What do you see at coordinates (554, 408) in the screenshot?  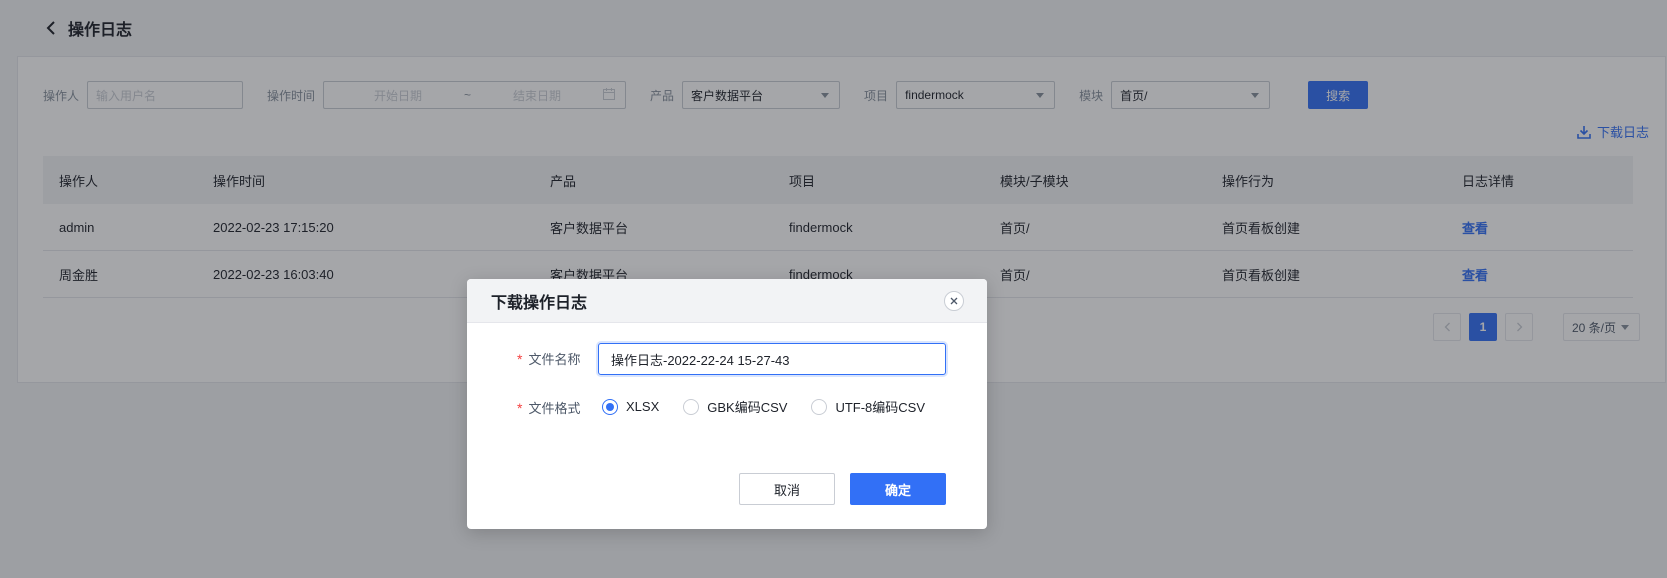 I see `file-format-label: 文件格式` at bounding box center [554, 408].